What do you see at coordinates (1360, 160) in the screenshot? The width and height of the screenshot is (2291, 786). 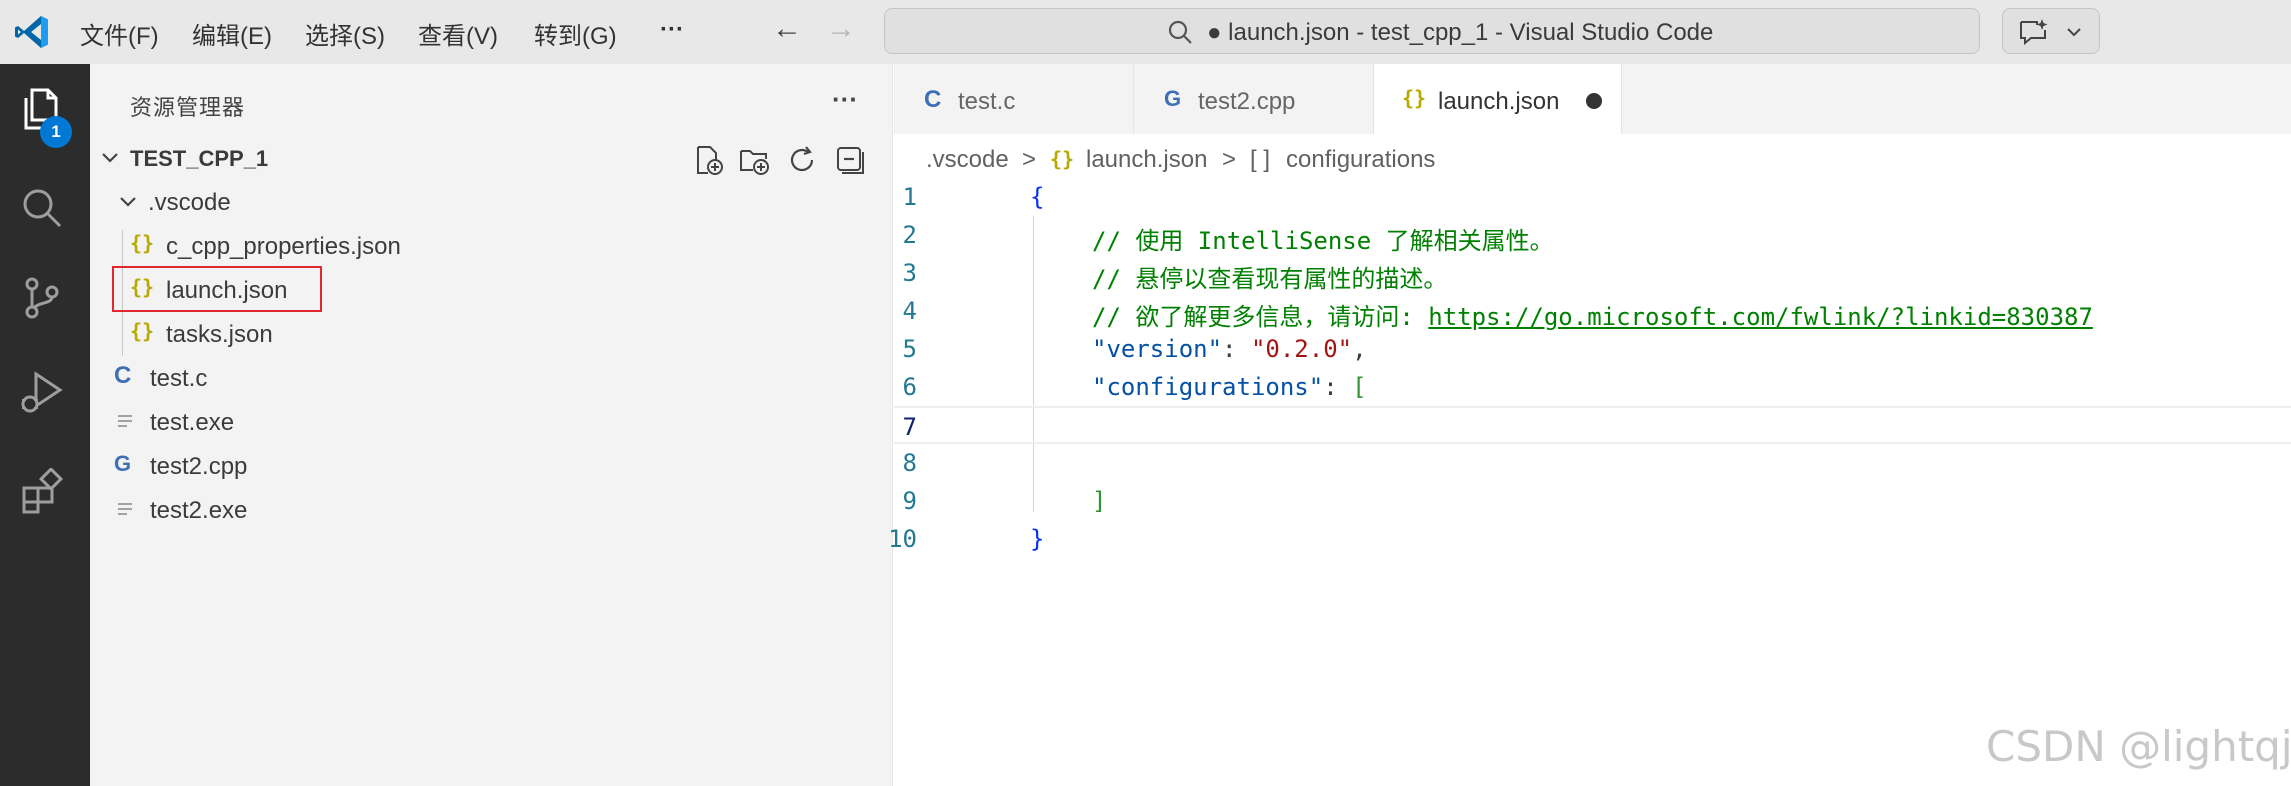 I see `breadcrumb-symbol: configurations` at bounding box center [1360, 160].